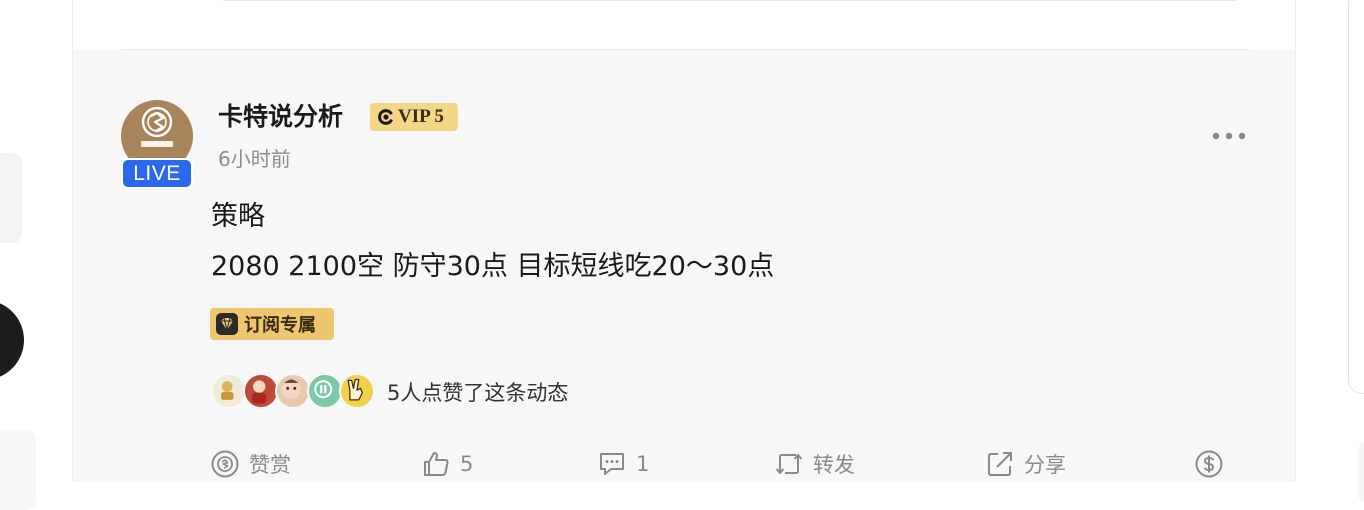 The height and width of the screenshot is (510, 1364). Describe the element at coordinates (280, 325) in the screenshot. I see `subscription-tag-label: 订阅专属` at that location.